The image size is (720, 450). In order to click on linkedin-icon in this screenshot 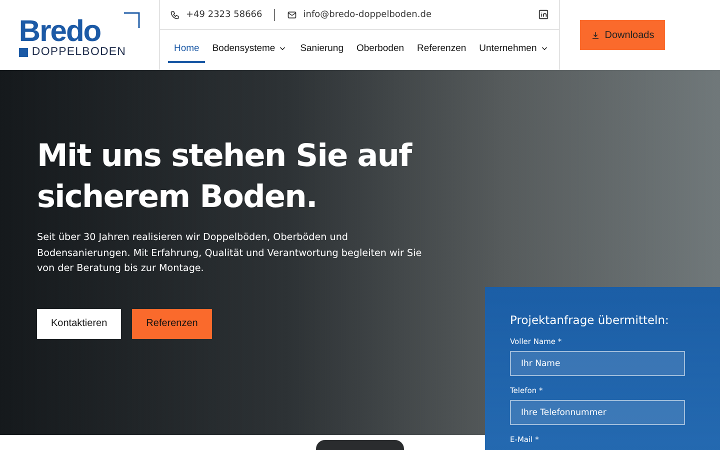, I will do `click(543, 14)`.